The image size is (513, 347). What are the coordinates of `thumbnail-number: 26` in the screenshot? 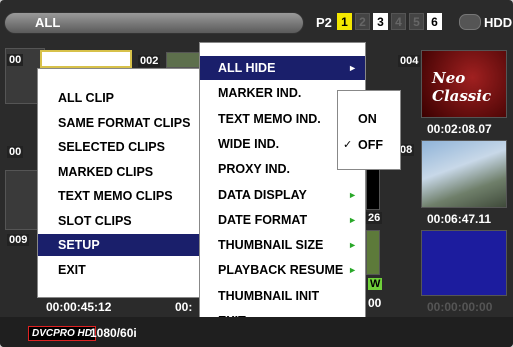 It's located at (374, 218).